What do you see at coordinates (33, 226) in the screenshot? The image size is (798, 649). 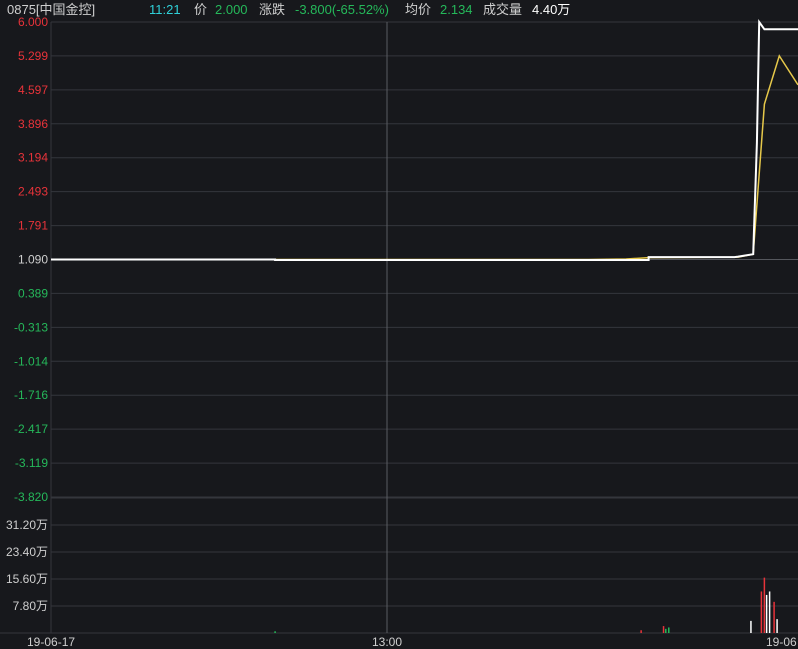 I see `price-tick-label: 1.791` at bounding box center [33, 226].